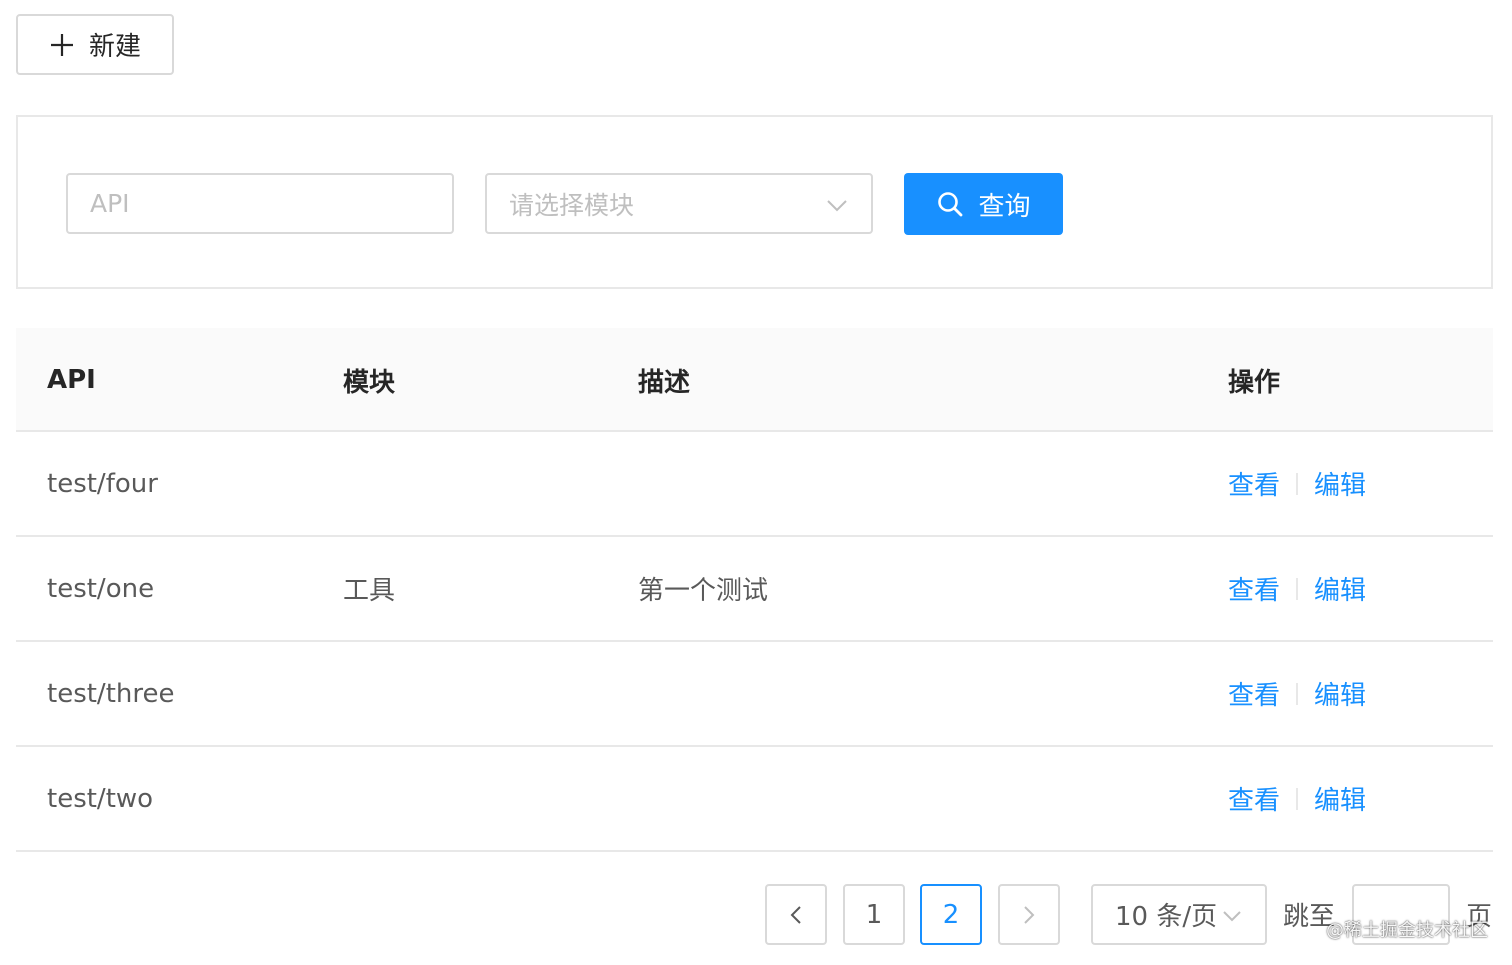 This screenshot has height=965, width=1512. Describe the element at coordinates (260, 203) in the screenshot. I see `api-search-input` at that location.